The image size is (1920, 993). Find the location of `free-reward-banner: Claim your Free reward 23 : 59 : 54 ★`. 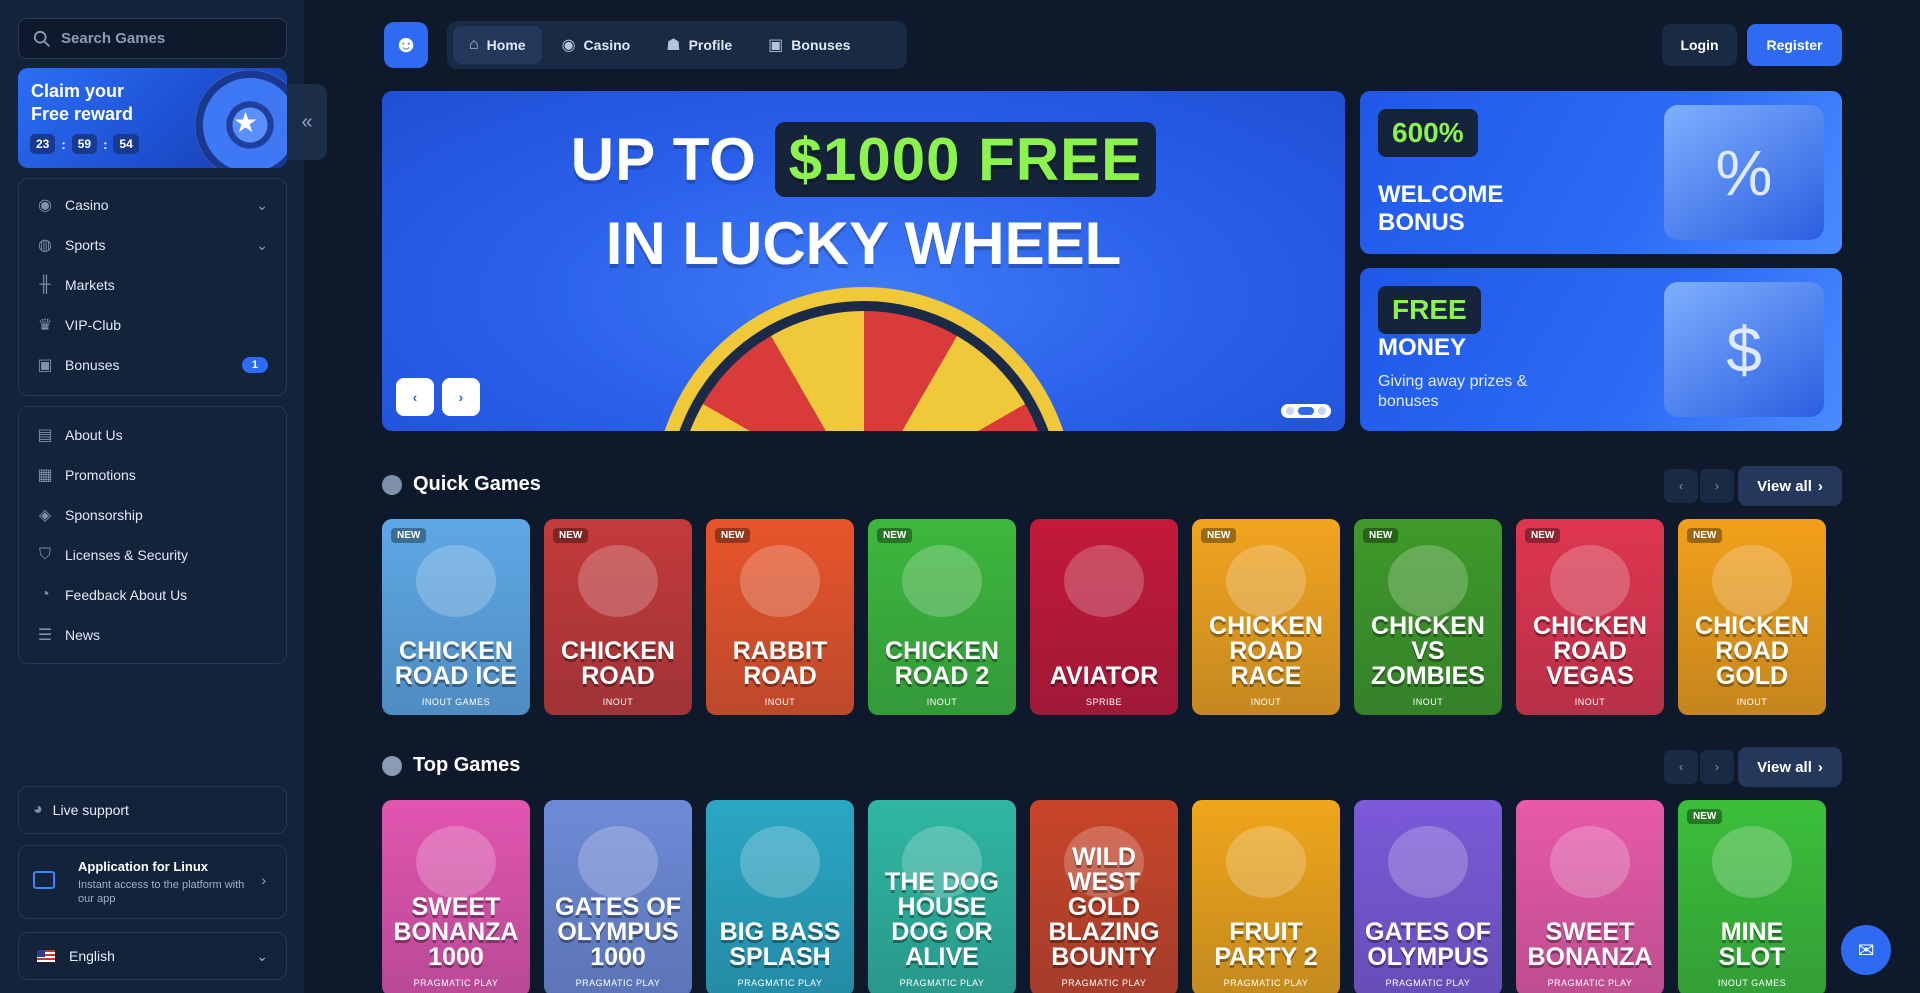

free-reward-banner: Claim your Free reward 23 : 59 : 54 ★ is located at coordinates (152, 118).